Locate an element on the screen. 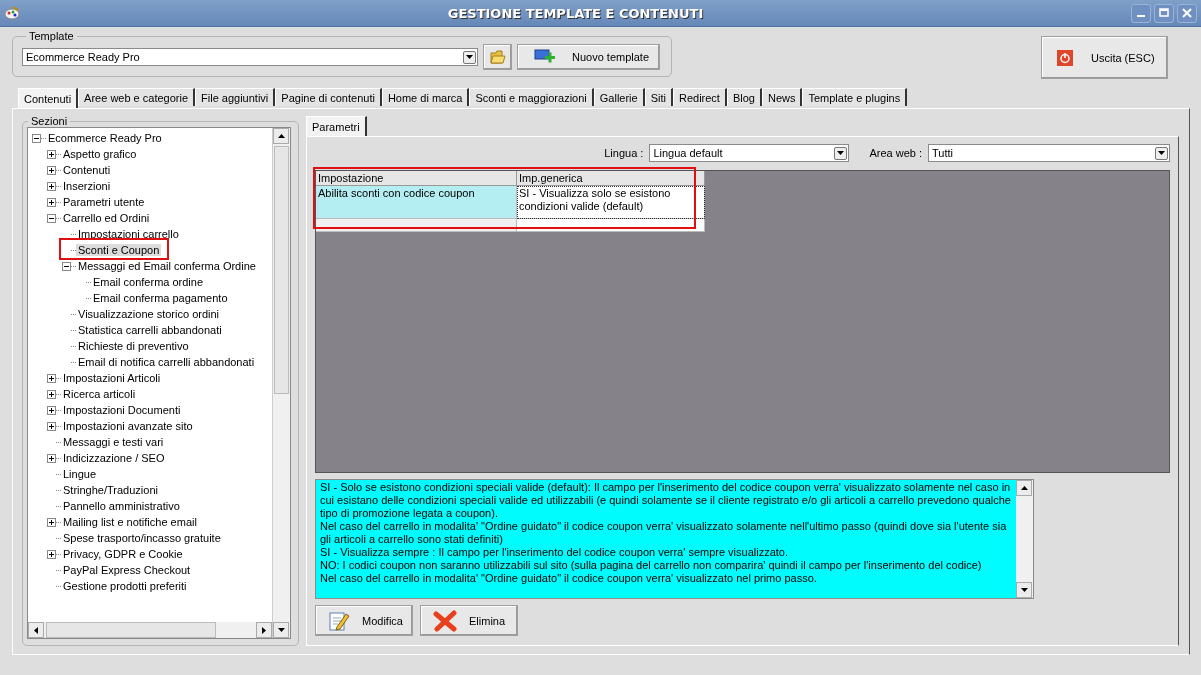  minimize-button is located at coordinates (1141, 13).